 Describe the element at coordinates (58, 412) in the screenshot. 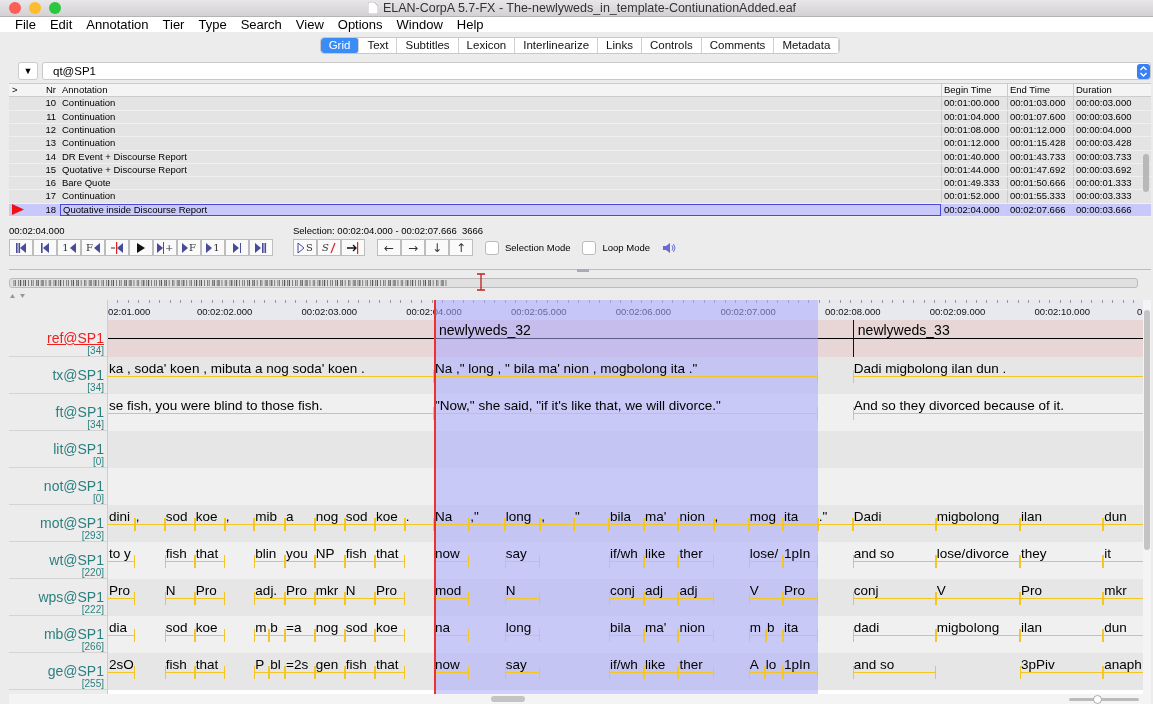

I see `tier-label: ft@SP1 [34]` at that location.